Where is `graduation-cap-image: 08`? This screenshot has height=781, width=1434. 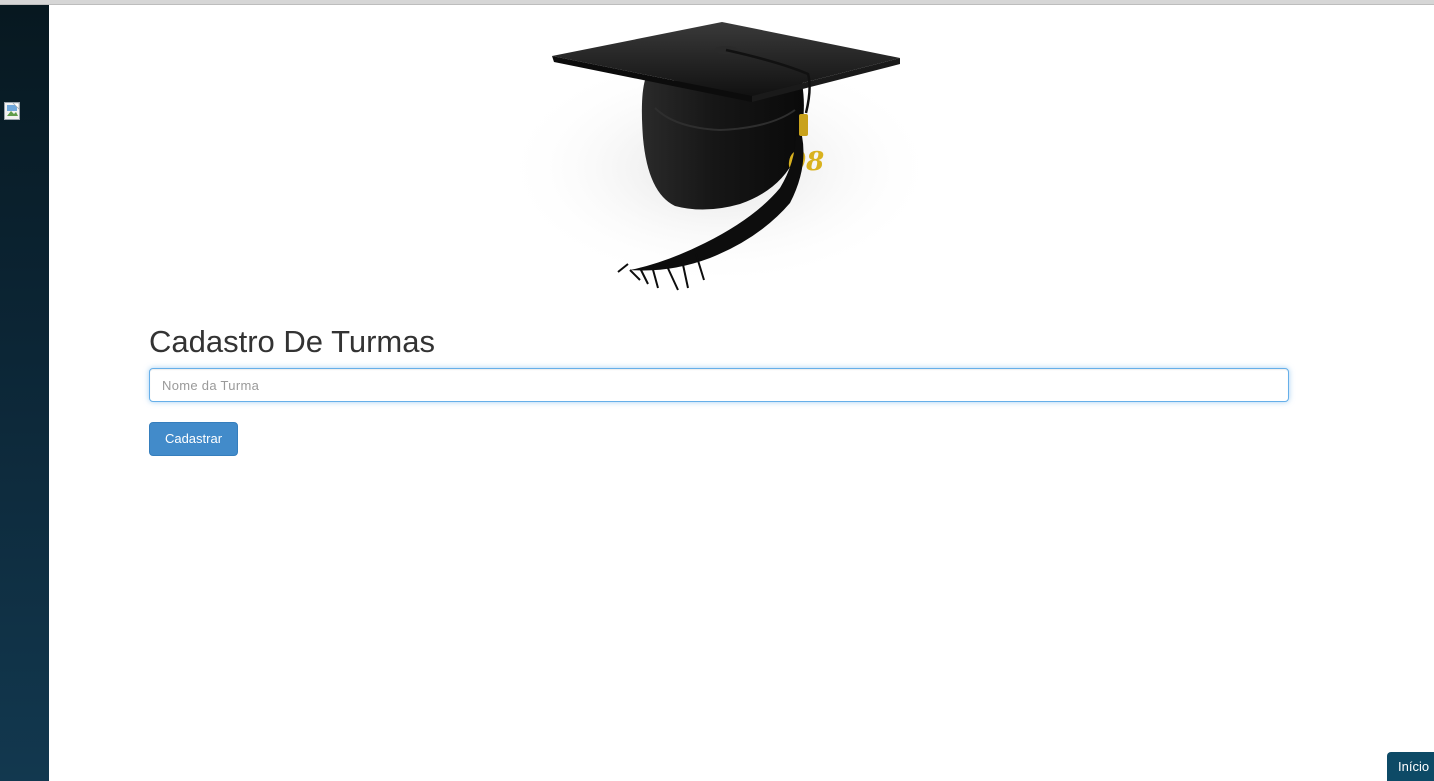
graduation-cap-image: 08 is located at coordinates (720, 156).